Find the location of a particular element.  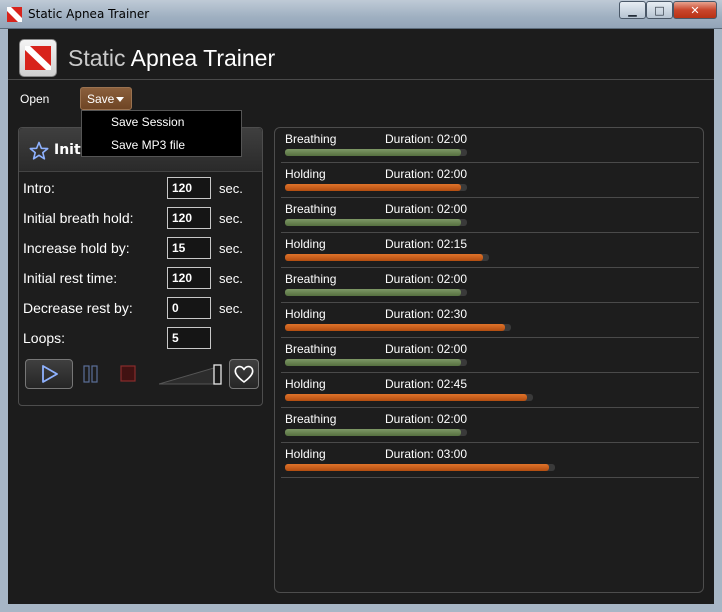

stop-icon is located at coordinates (128, 373).